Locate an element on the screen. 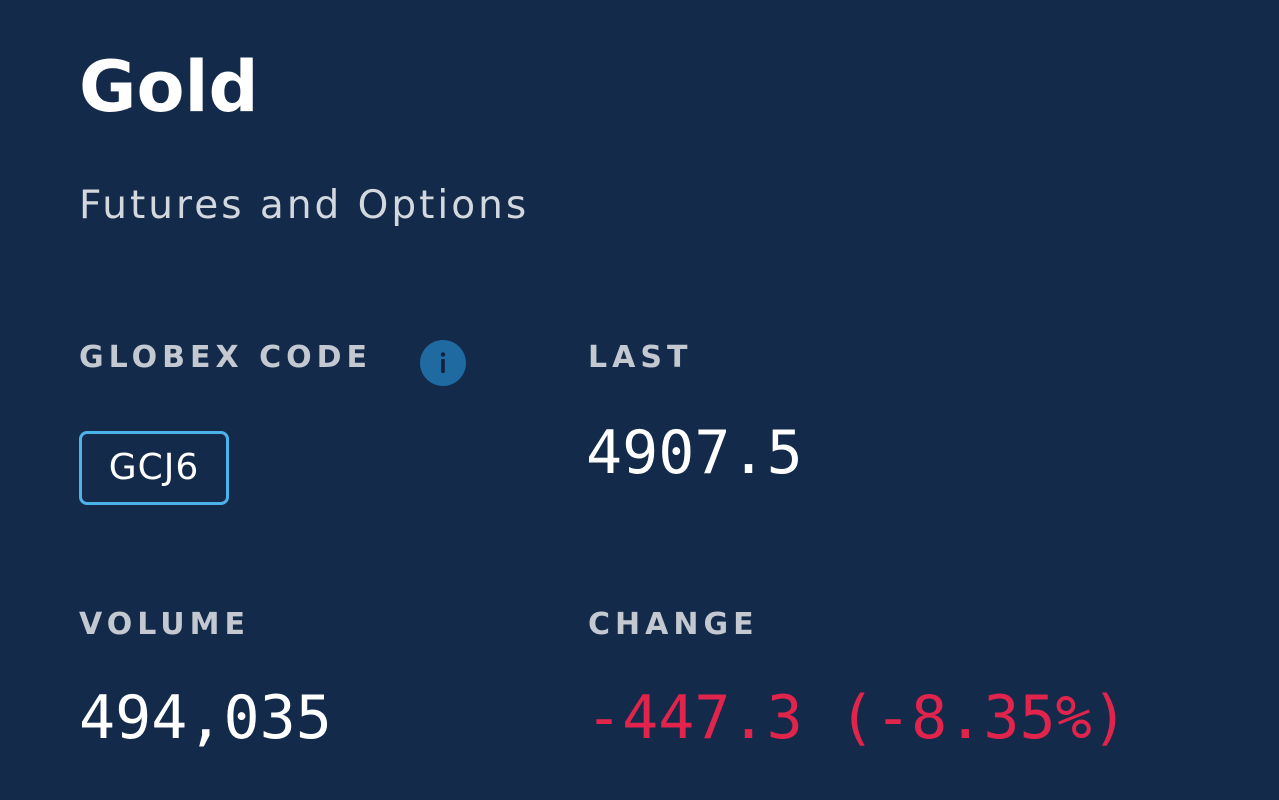  globex-code-badge: GCJ6 is located at coordinates (154, 468).